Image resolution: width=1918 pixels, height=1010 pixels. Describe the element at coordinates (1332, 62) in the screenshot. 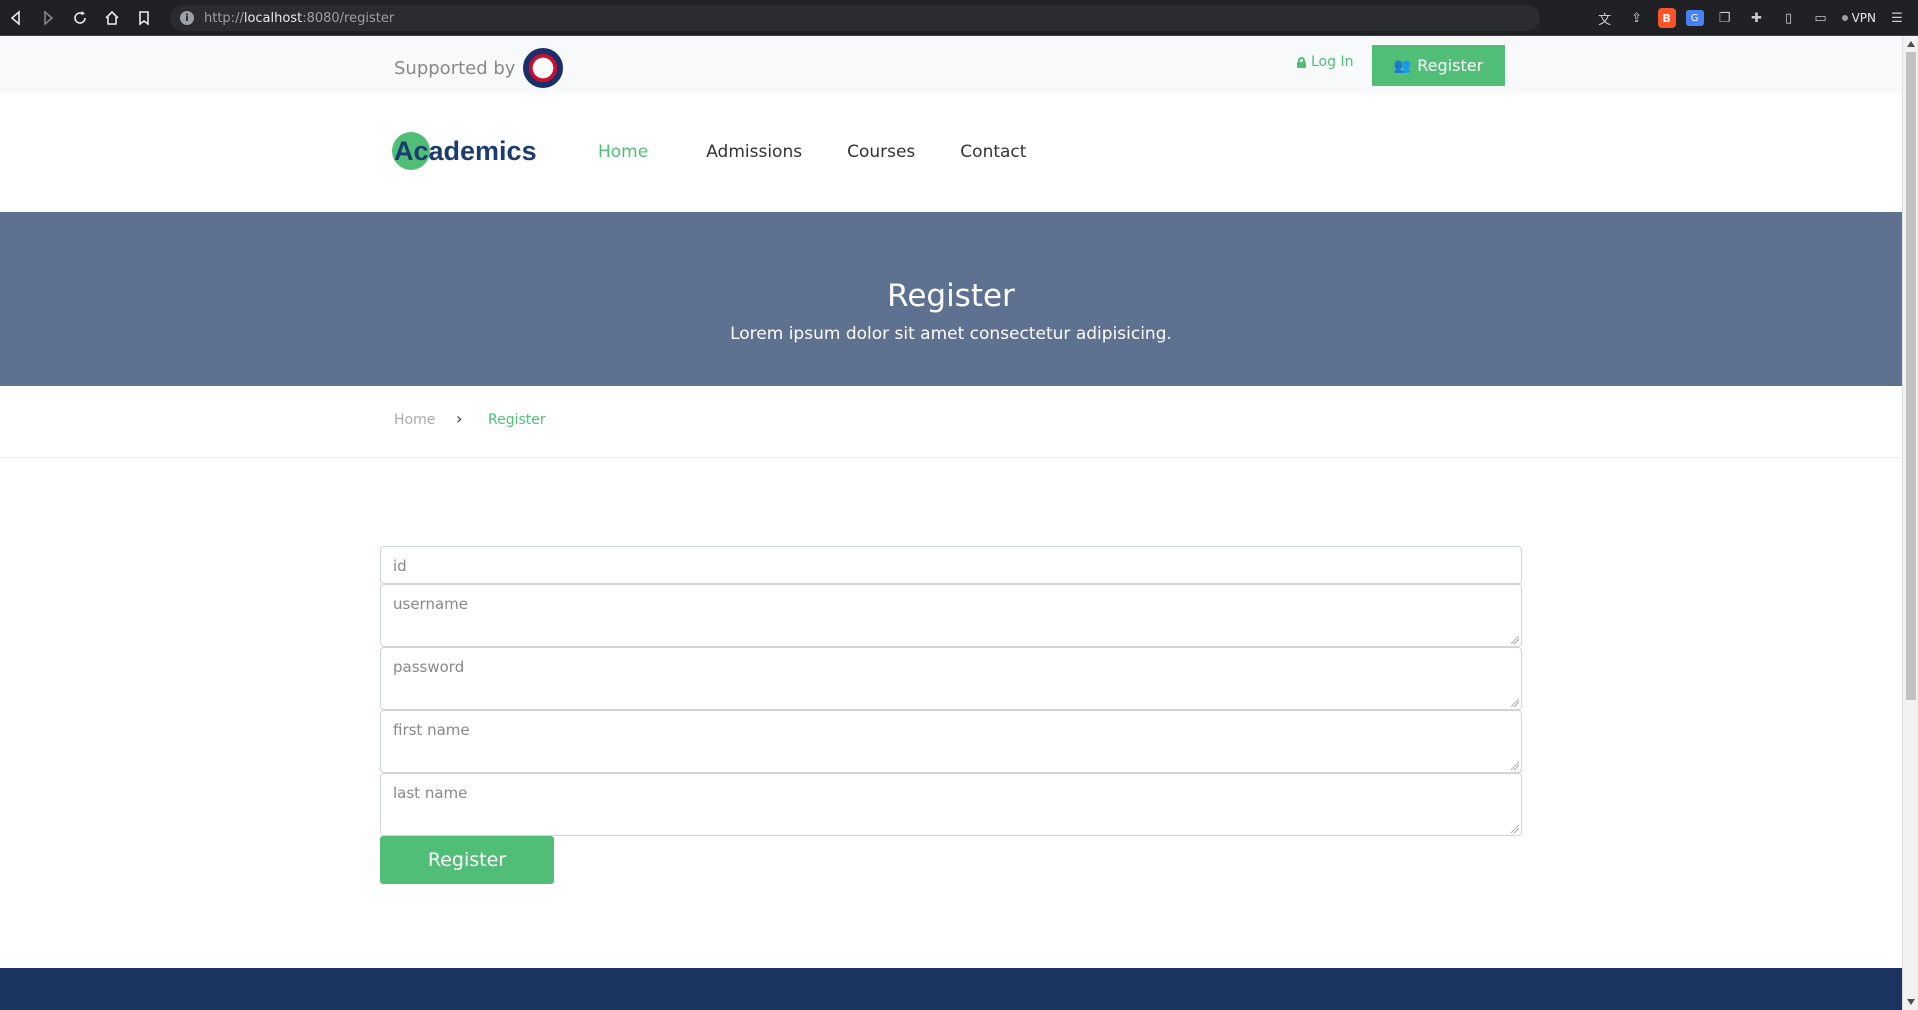

I see `login-label: Log In` at that location.